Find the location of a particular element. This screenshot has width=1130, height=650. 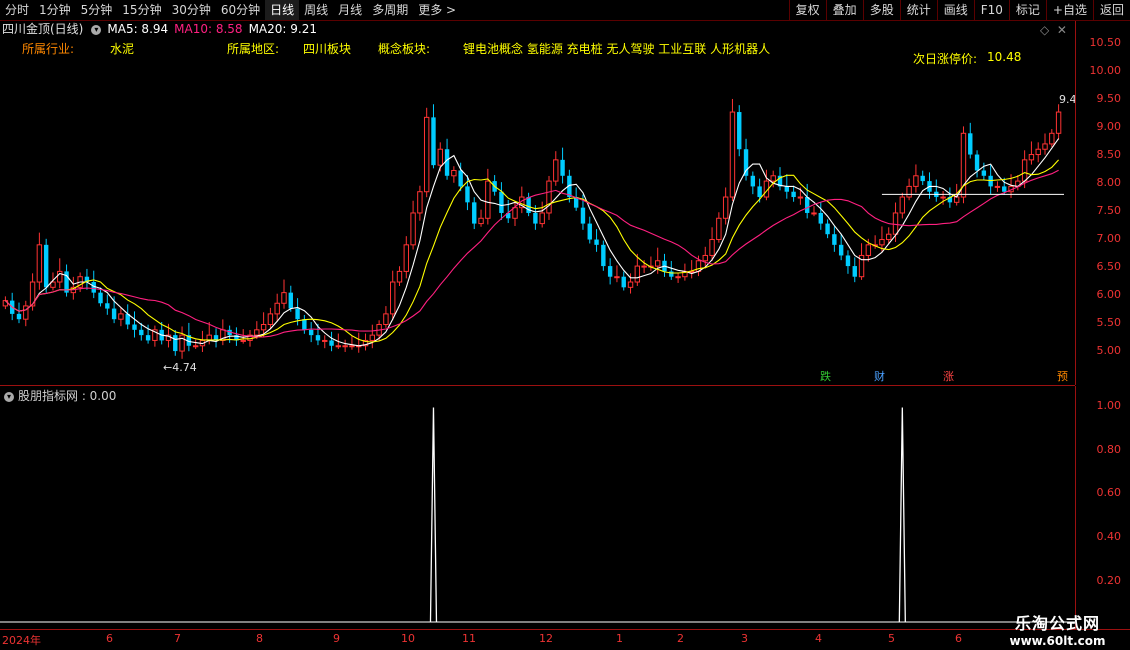

multi-stock-button: 多股 is located at coordinates (881, 10).